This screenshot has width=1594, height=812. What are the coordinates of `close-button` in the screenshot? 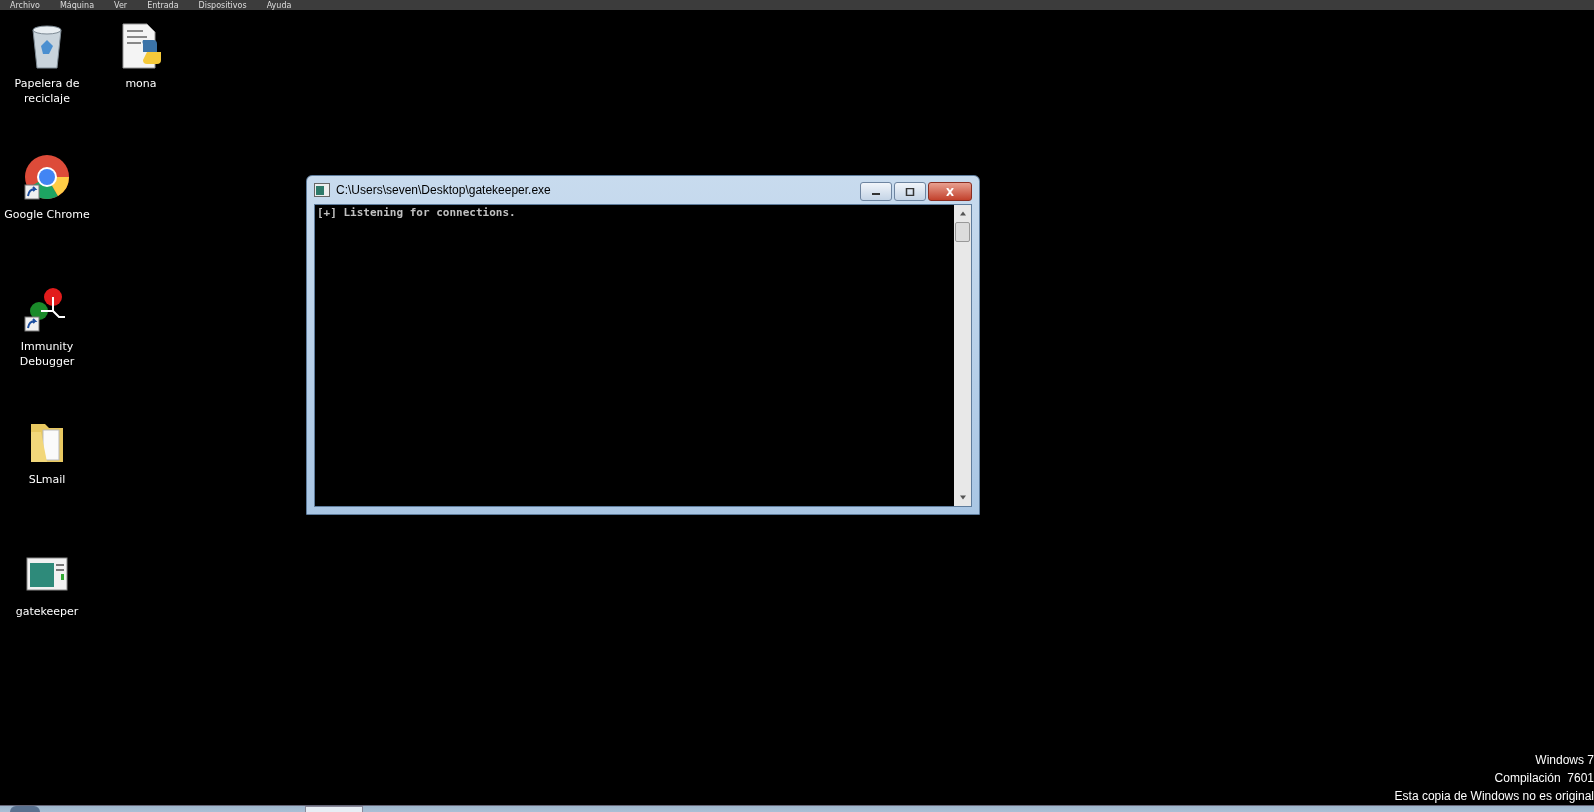 It's located at (950, 191).